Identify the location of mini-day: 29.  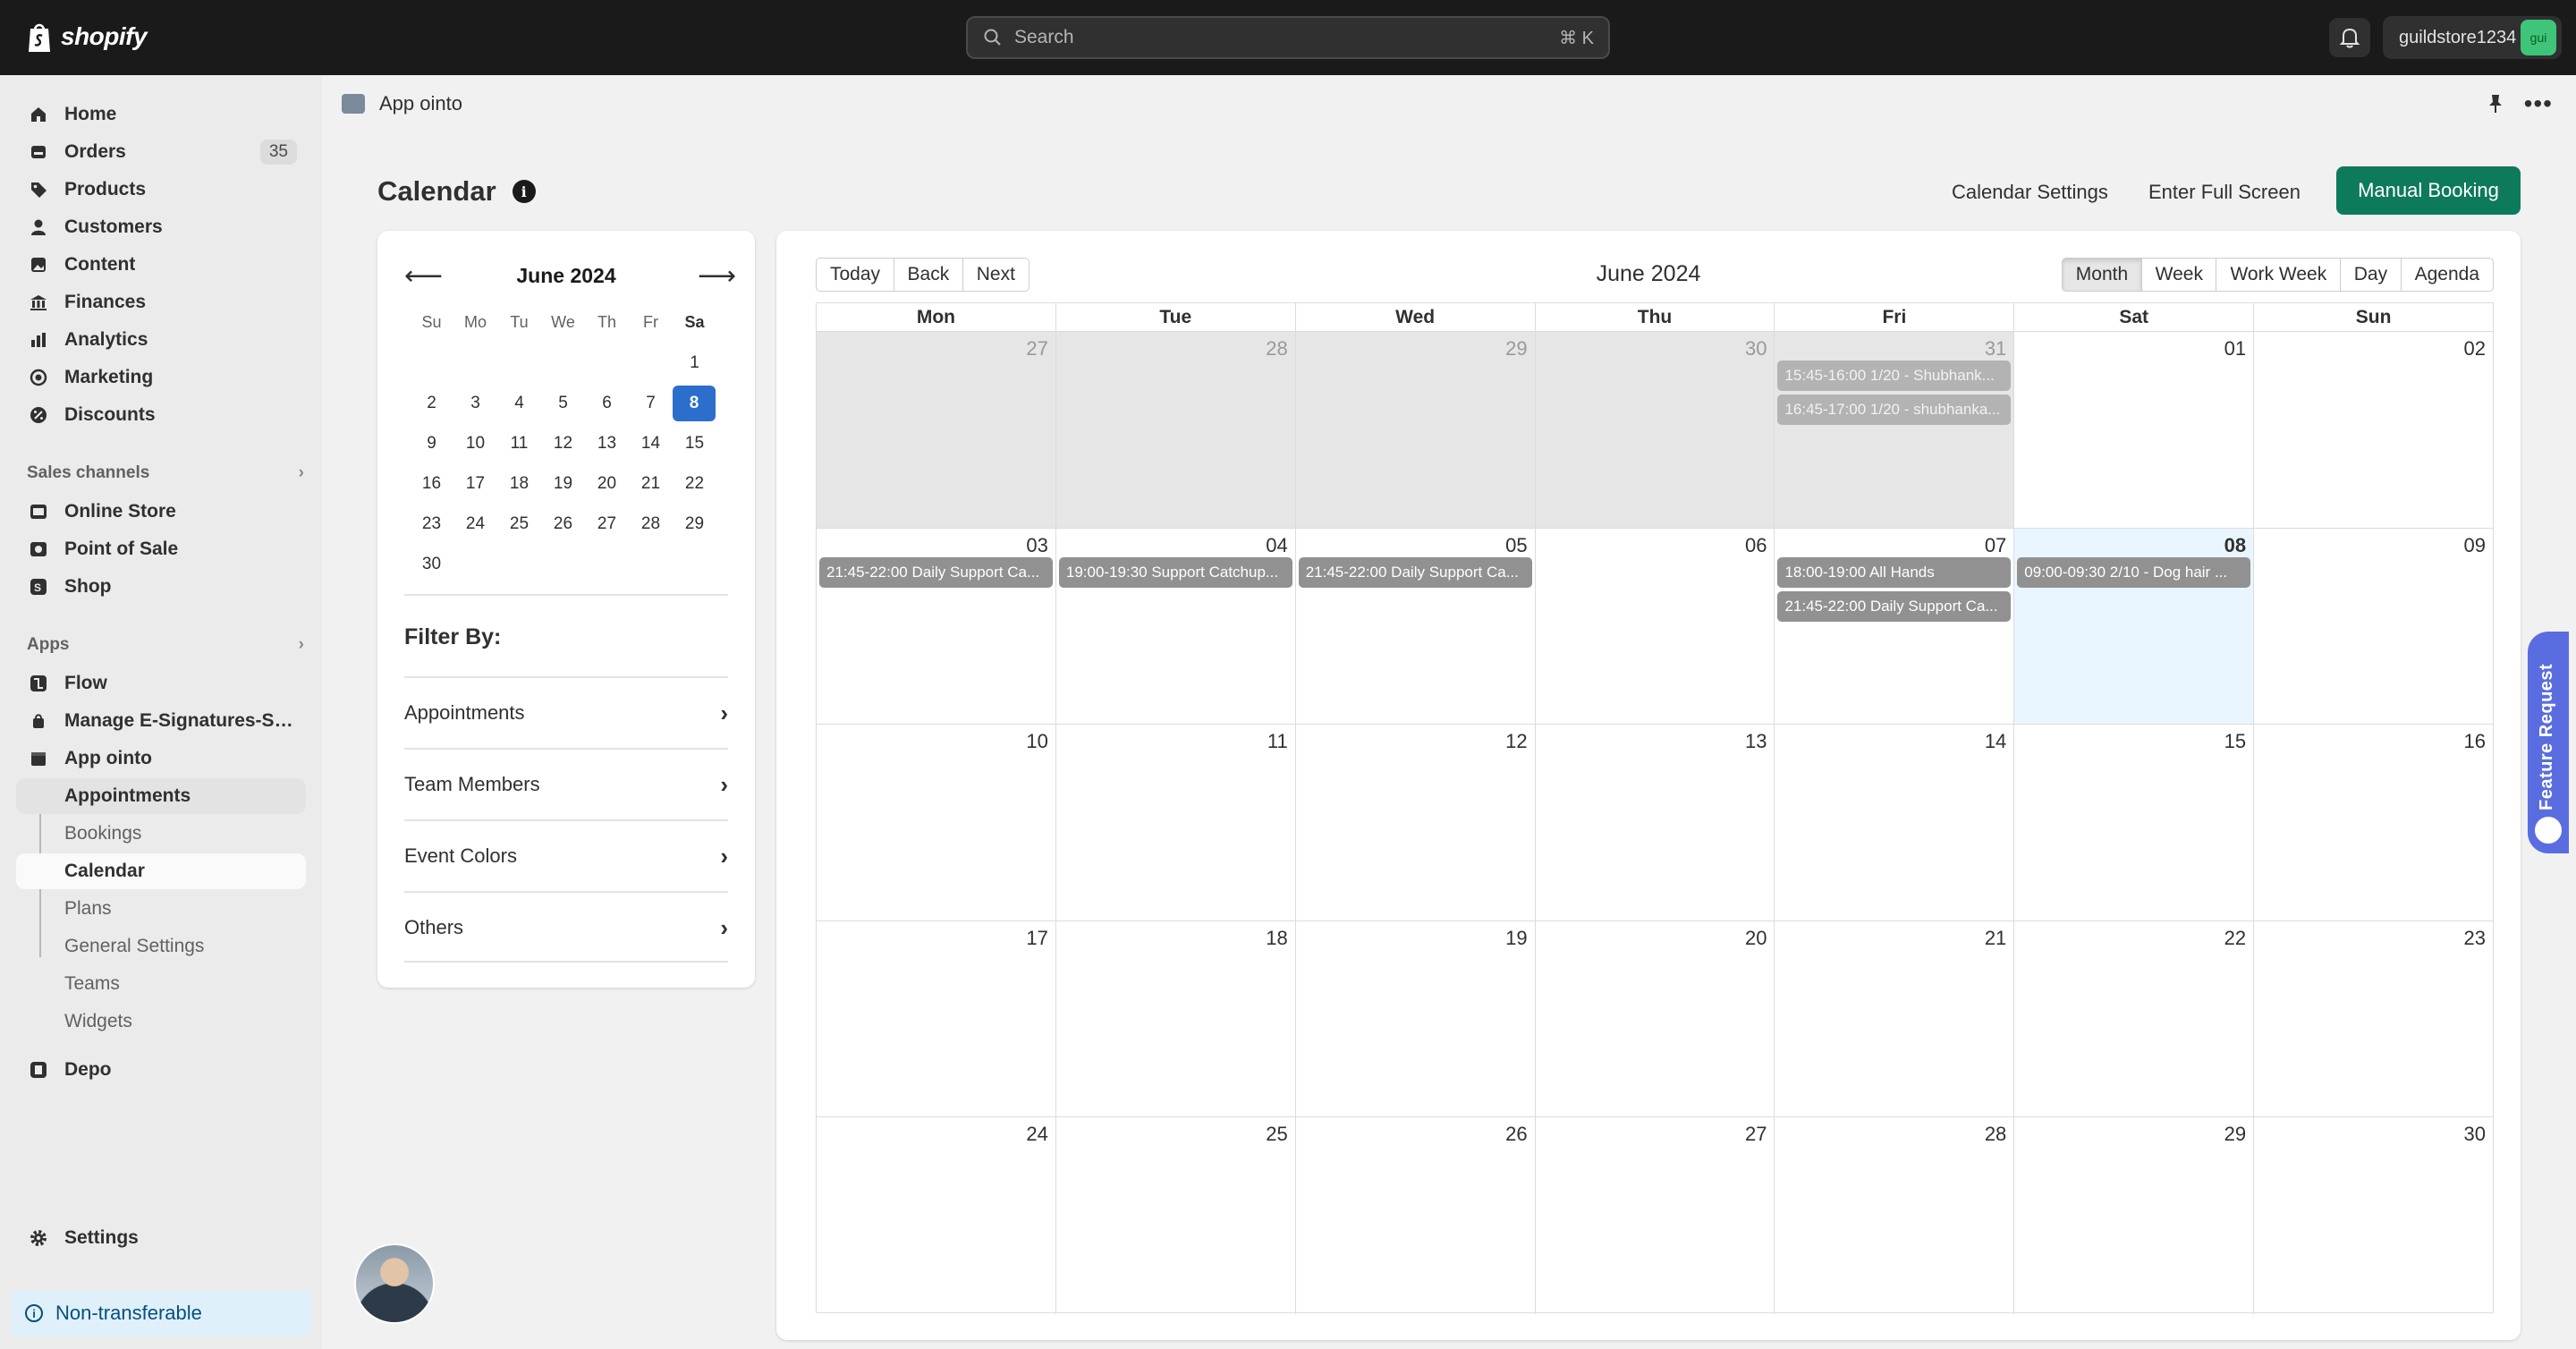
(694, 524).